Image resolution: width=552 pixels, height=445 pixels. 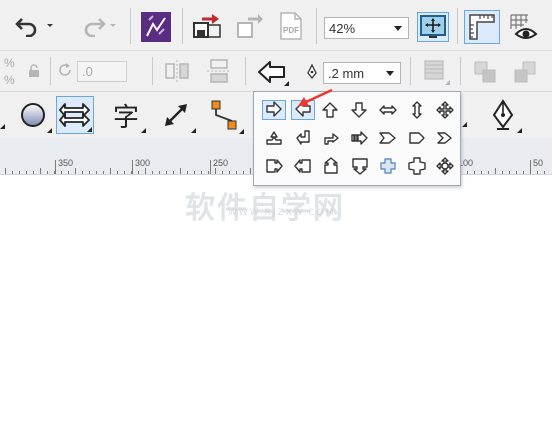 I want to click on mirror-vertical-button, so click(x=219, y=71).